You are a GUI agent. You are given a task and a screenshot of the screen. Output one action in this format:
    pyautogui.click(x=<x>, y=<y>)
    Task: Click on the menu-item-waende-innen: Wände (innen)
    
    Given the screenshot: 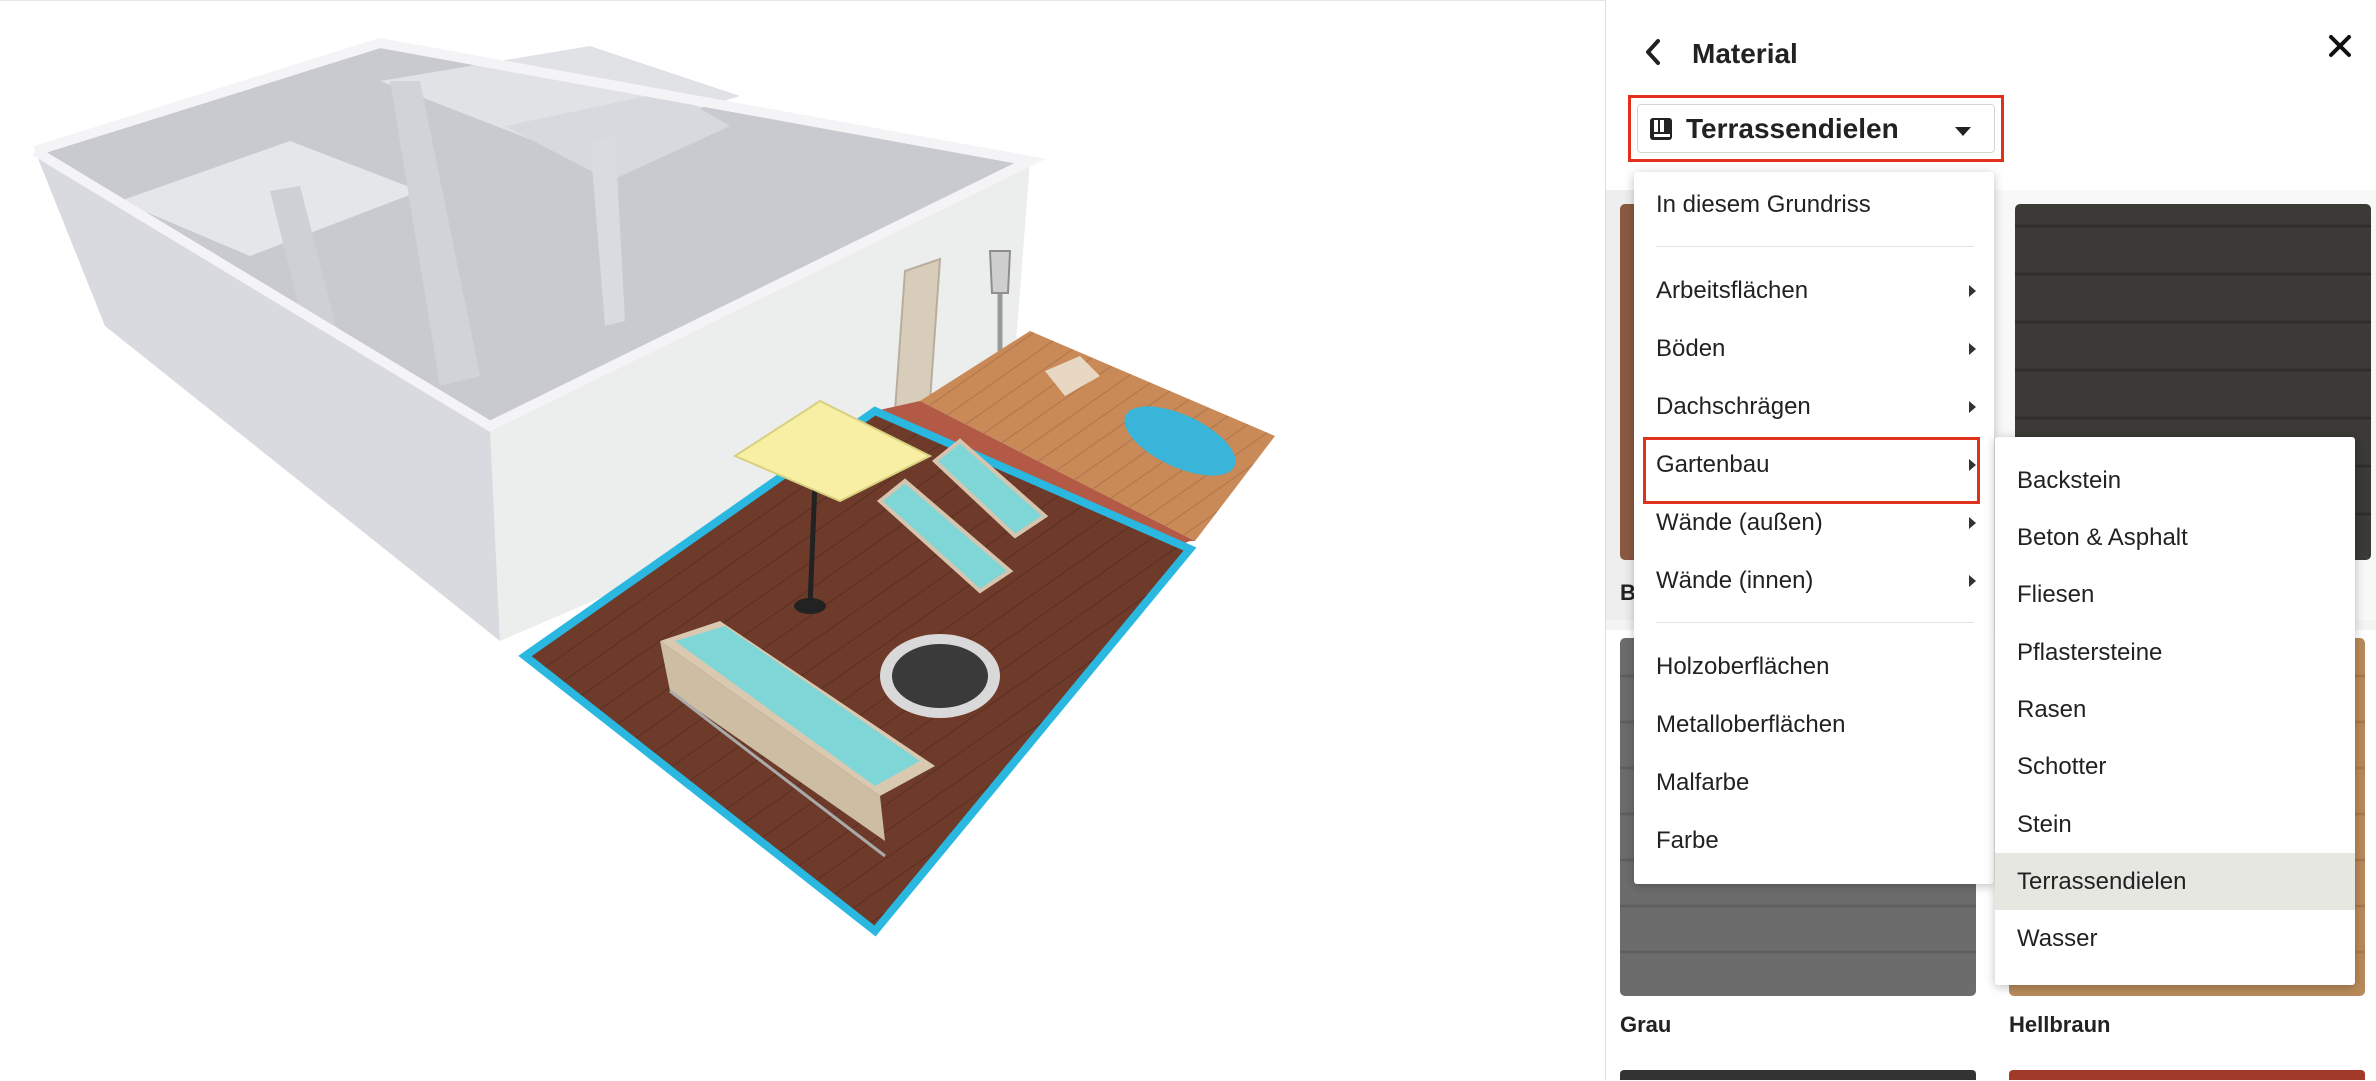 What is the action you would take?
    pyautogui.click(x=1814, y=581)
    